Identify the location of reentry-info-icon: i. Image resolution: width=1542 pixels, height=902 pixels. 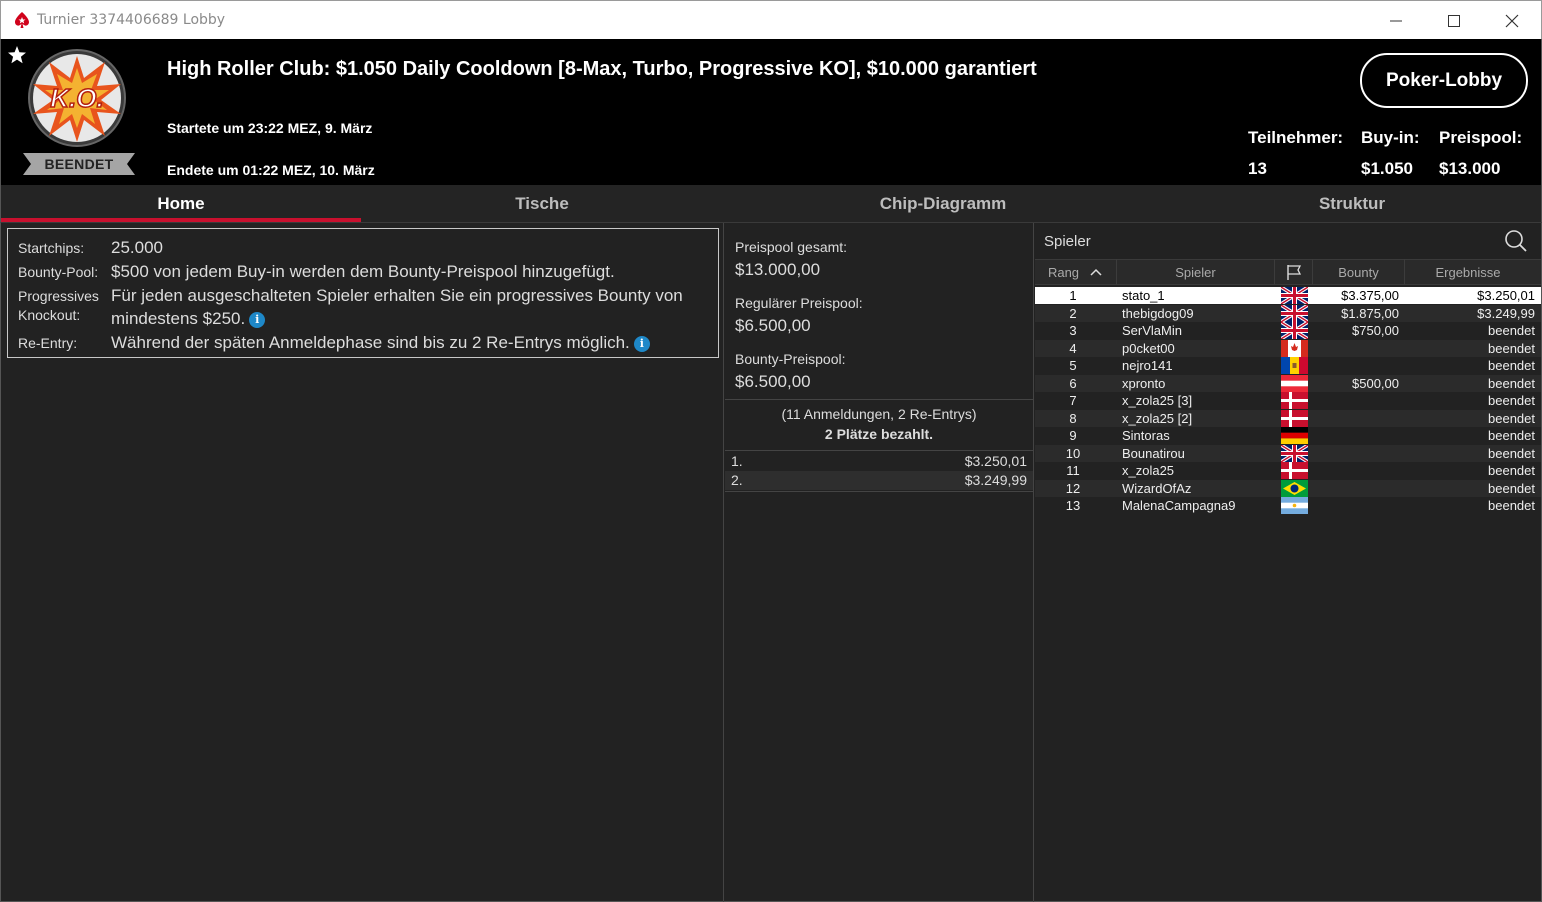
(641, 344).